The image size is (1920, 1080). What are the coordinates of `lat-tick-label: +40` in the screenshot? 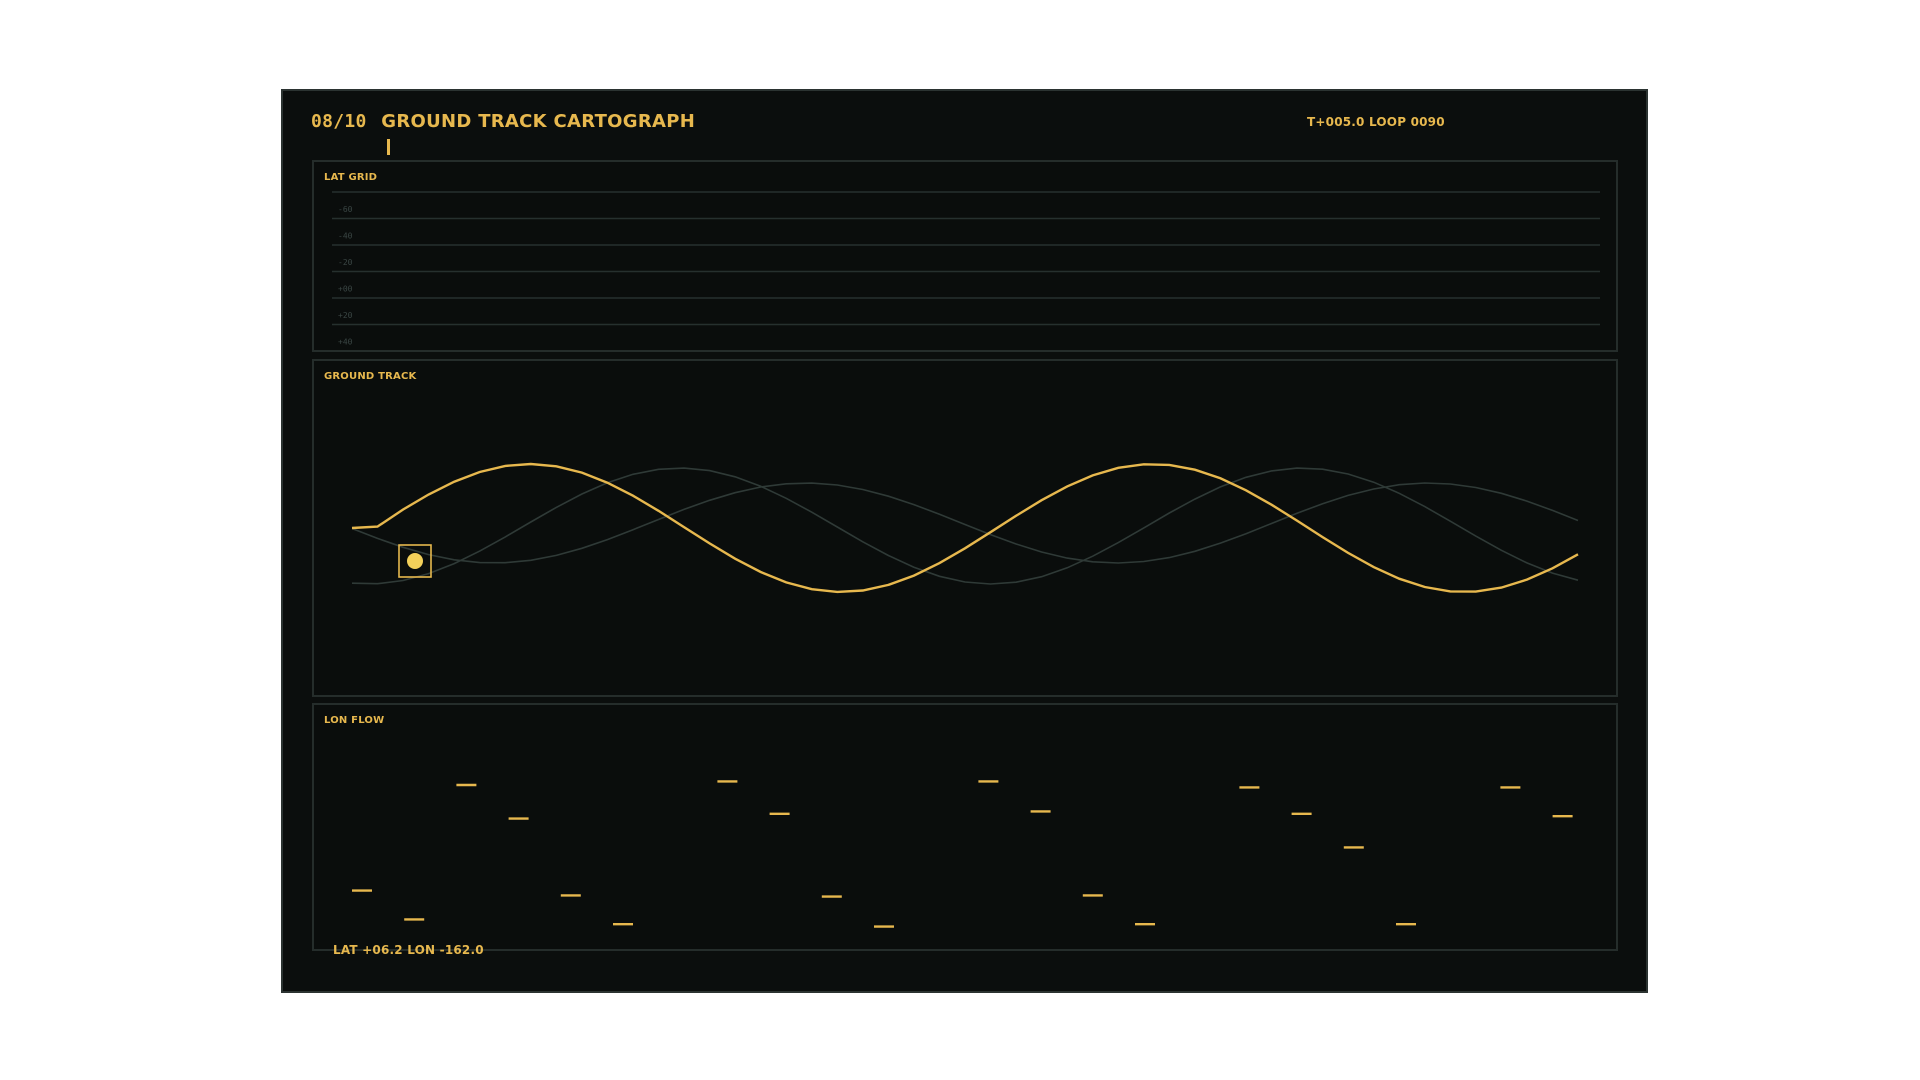 It's located at (345, 342).